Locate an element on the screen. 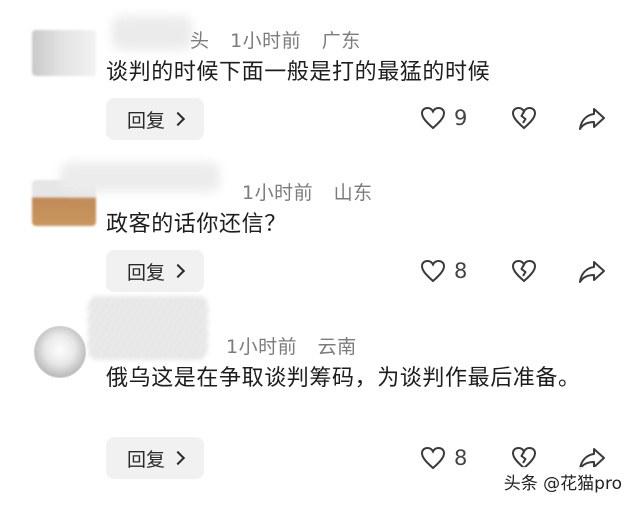 Image resolution: width=640 pixels, height=510 pixels. comment-meta: 头 1小时前 广东 is located at coordinates (282, 39).